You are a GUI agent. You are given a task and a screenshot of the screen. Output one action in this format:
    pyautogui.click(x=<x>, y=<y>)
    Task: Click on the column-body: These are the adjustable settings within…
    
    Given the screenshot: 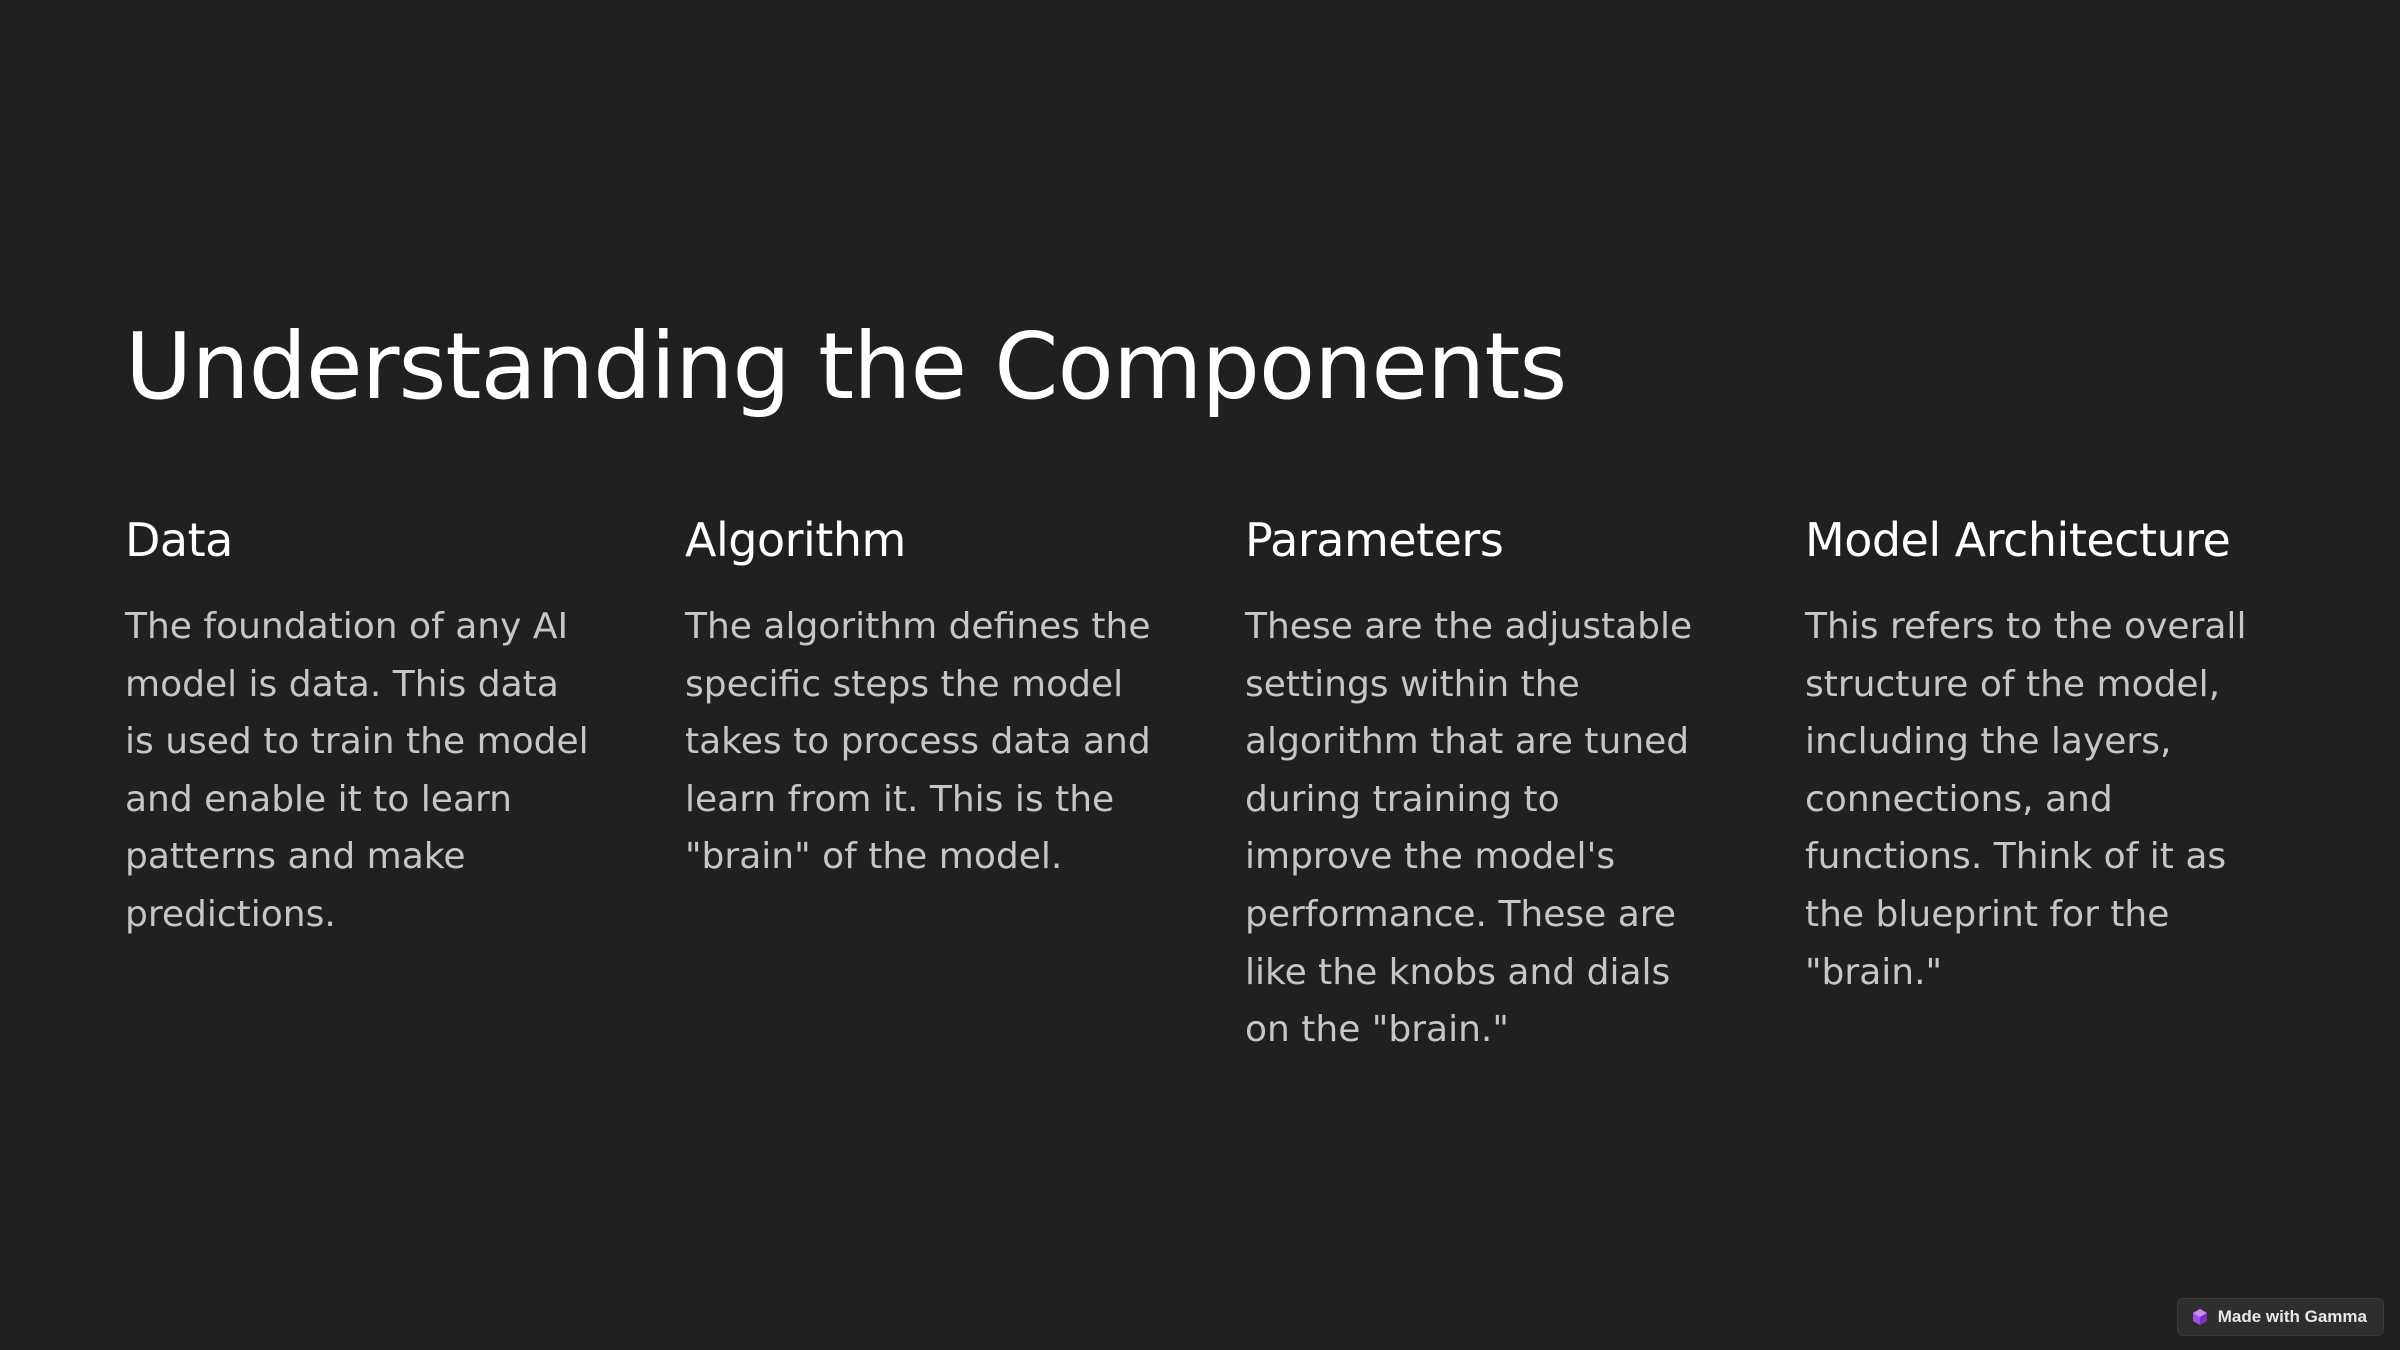 What is the action you would take?
    pyautogui.click(x=1469, y=828)
    